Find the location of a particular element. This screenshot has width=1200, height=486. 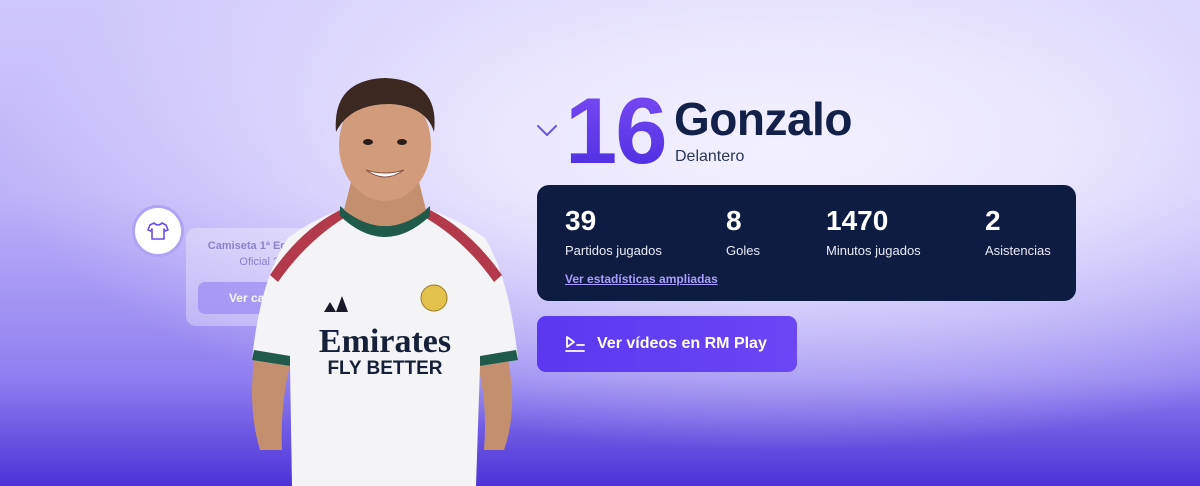

jersey-toggle-button is located at coordinates (158, 231).